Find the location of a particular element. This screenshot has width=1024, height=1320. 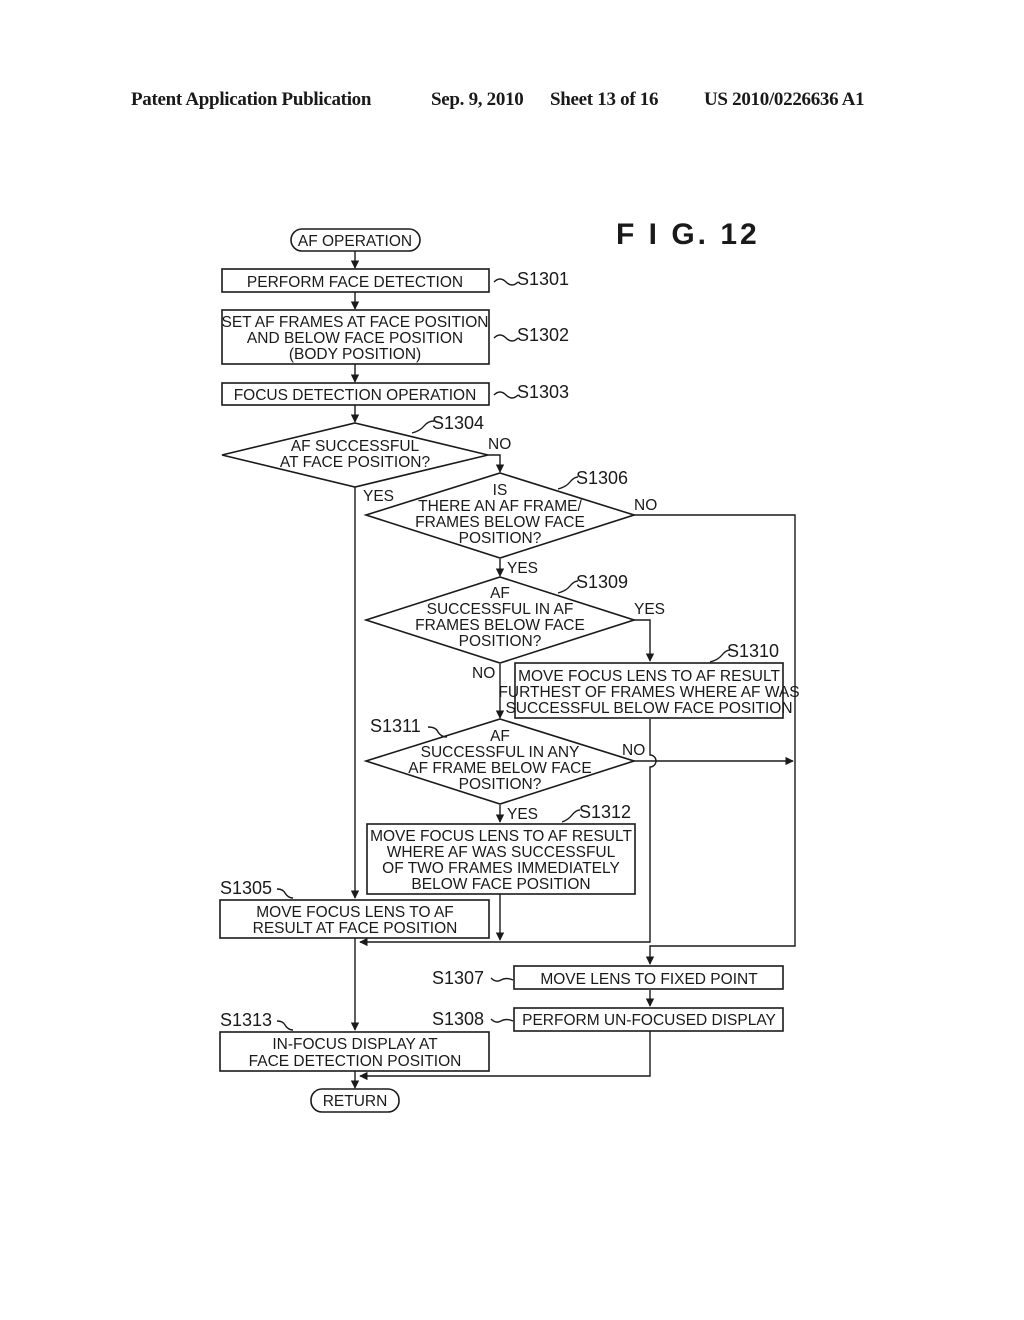

step-id-s1307: S1307 is located at coordinates (458, 978).